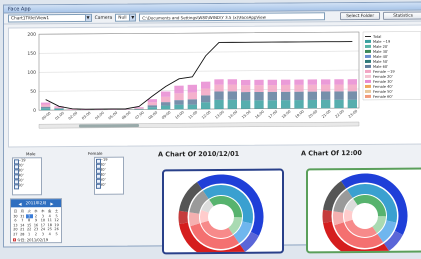 The image size is (421, 259). I want to click on calendar-day: 19, so click(56, 225).